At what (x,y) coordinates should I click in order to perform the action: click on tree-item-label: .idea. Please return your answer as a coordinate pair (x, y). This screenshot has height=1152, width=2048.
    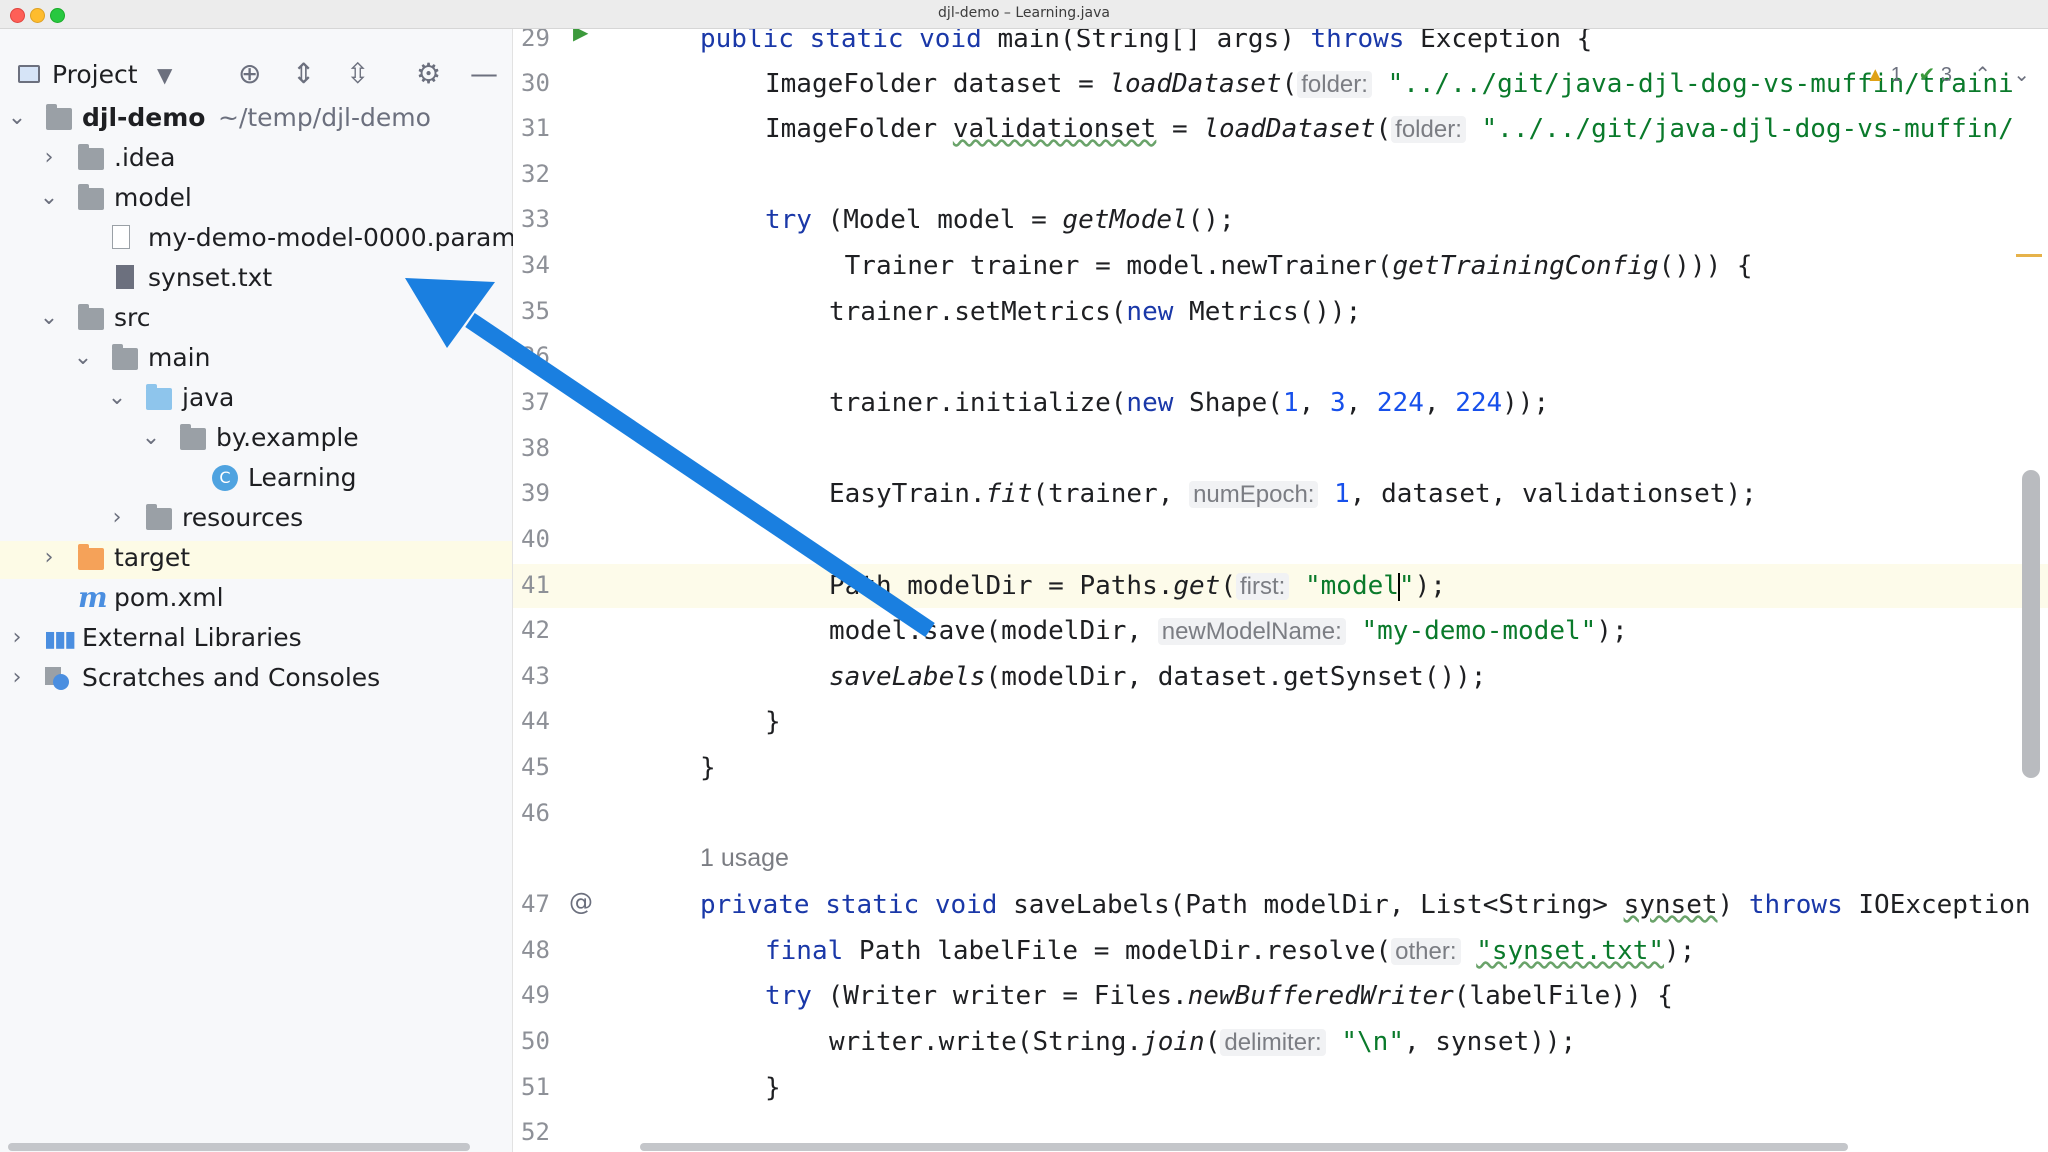
    Looking at the image, I should click on (145, 157).